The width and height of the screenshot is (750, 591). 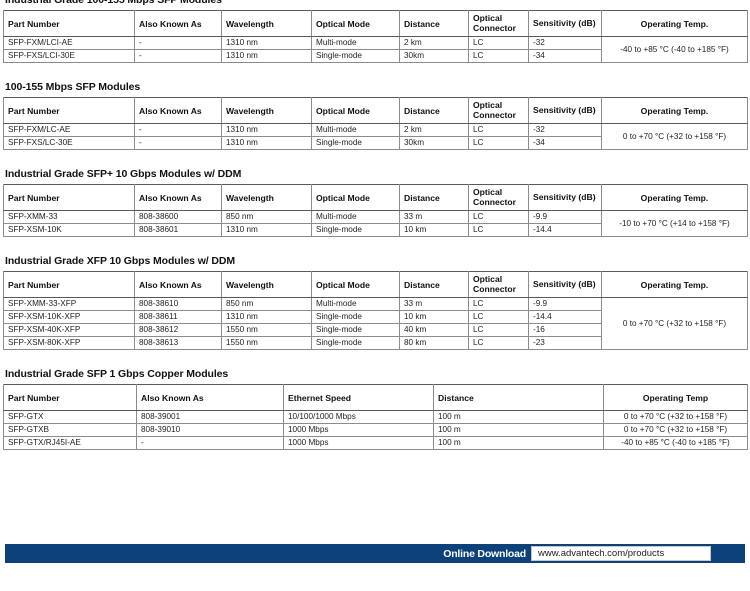 I want to click on cell-also-known-as: 808-39001, so click(x=210, y=417).